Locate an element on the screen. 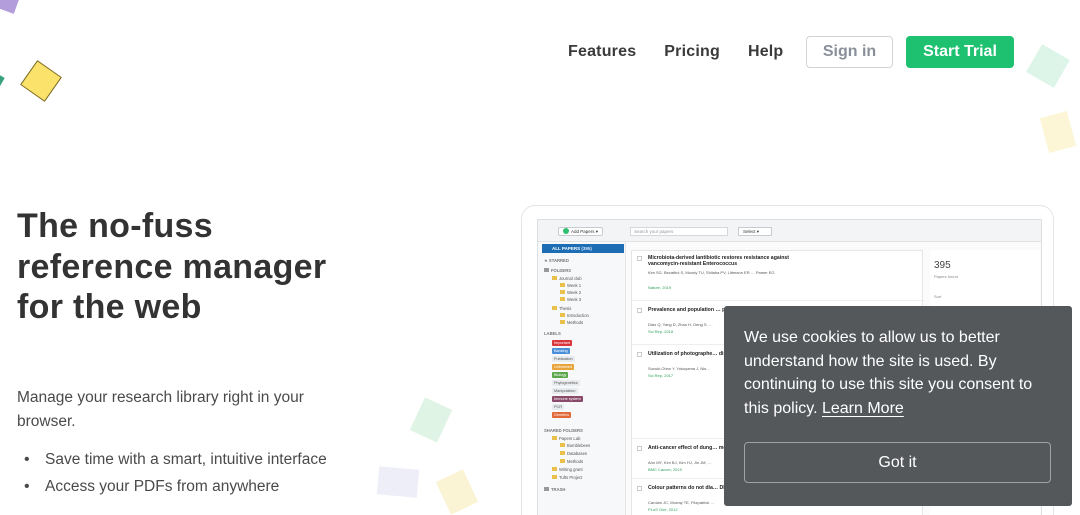  label-tag: Phylogenetics is located at coordinates (566, 383).